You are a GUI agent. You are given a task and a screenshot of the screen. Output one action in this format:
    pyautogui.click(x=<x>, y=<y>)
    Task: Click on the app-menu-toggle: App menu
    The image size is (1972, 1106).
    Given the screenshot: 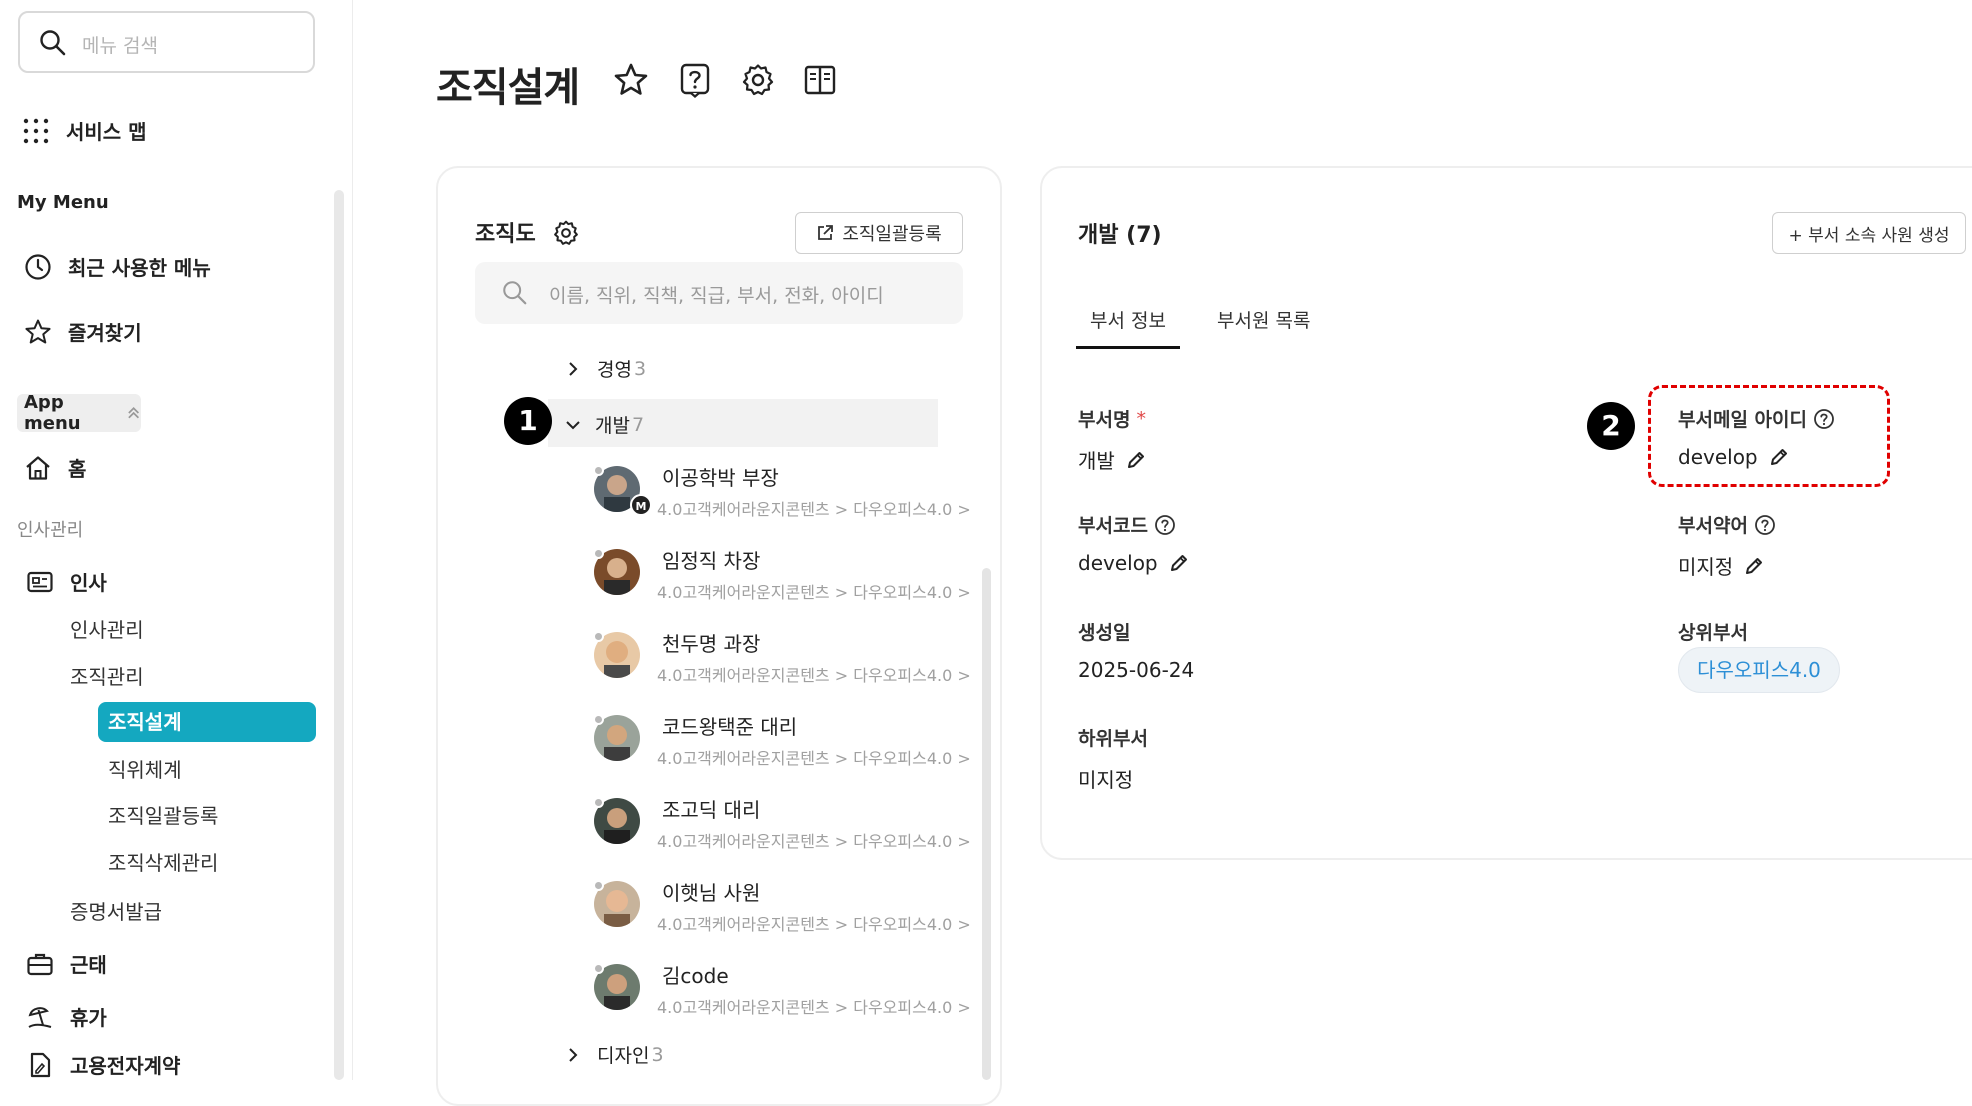 What is the action you would take?
    pyautogui.click(x=79, y=413)
    